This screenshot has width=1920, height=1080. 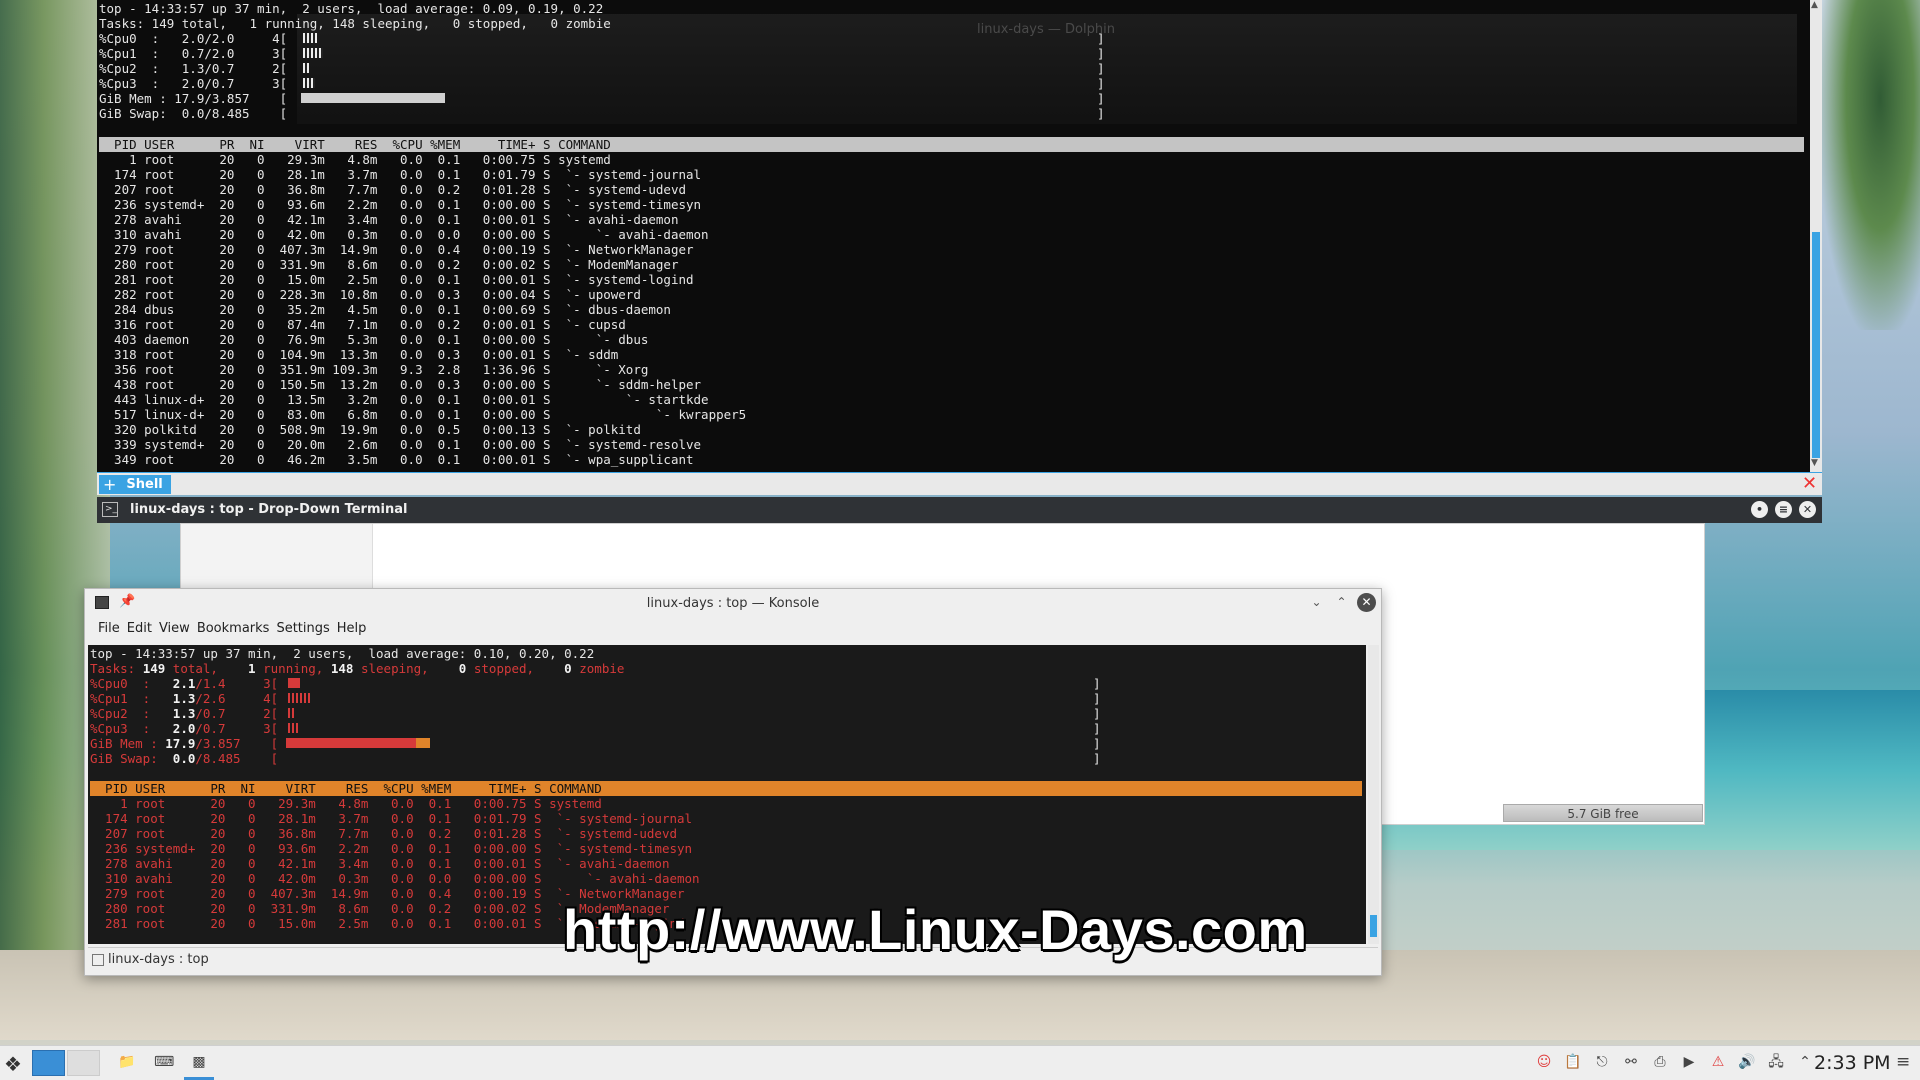 I want to click on konsole-task-icon: ▩, so click(x=199, y=1066).